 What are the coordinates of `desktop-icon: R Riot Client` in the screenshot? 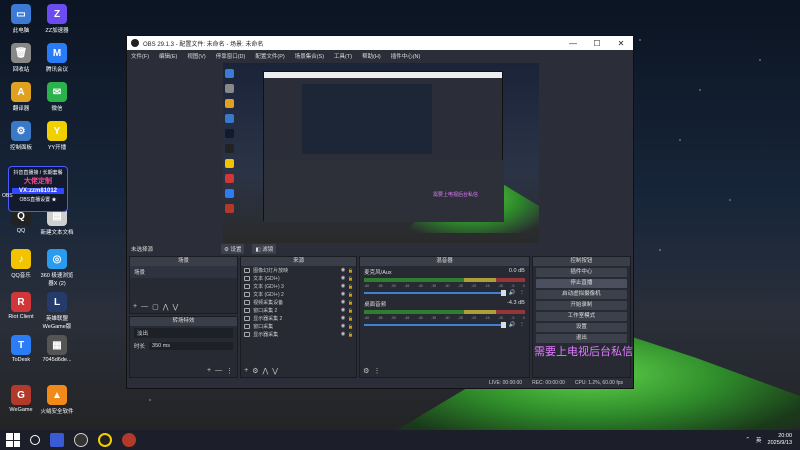 It's located at (21, 306).